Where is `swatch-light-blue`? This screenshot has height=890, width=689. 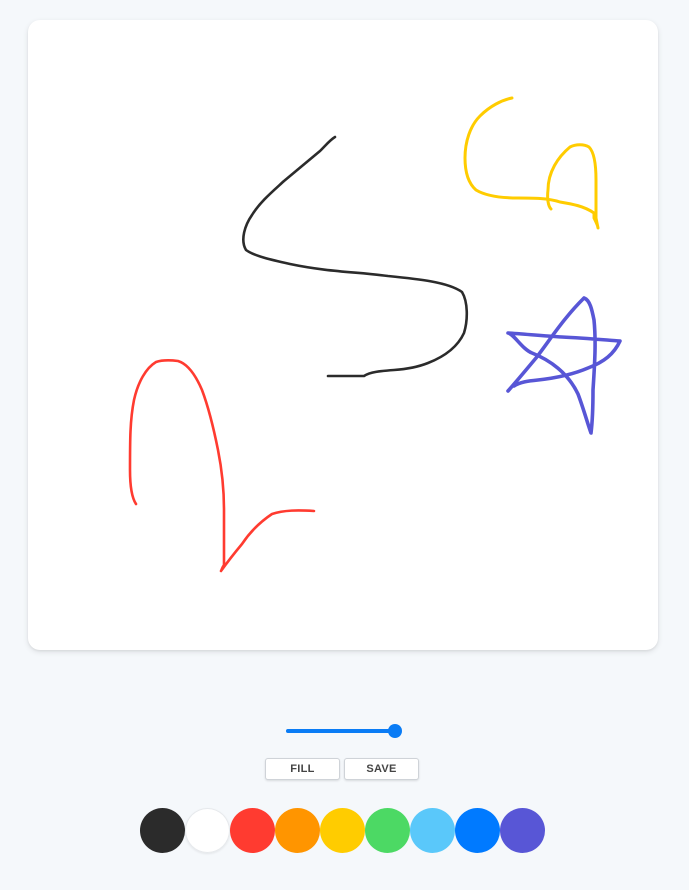
swatch-light-blue is located at coordinates (432, 830).